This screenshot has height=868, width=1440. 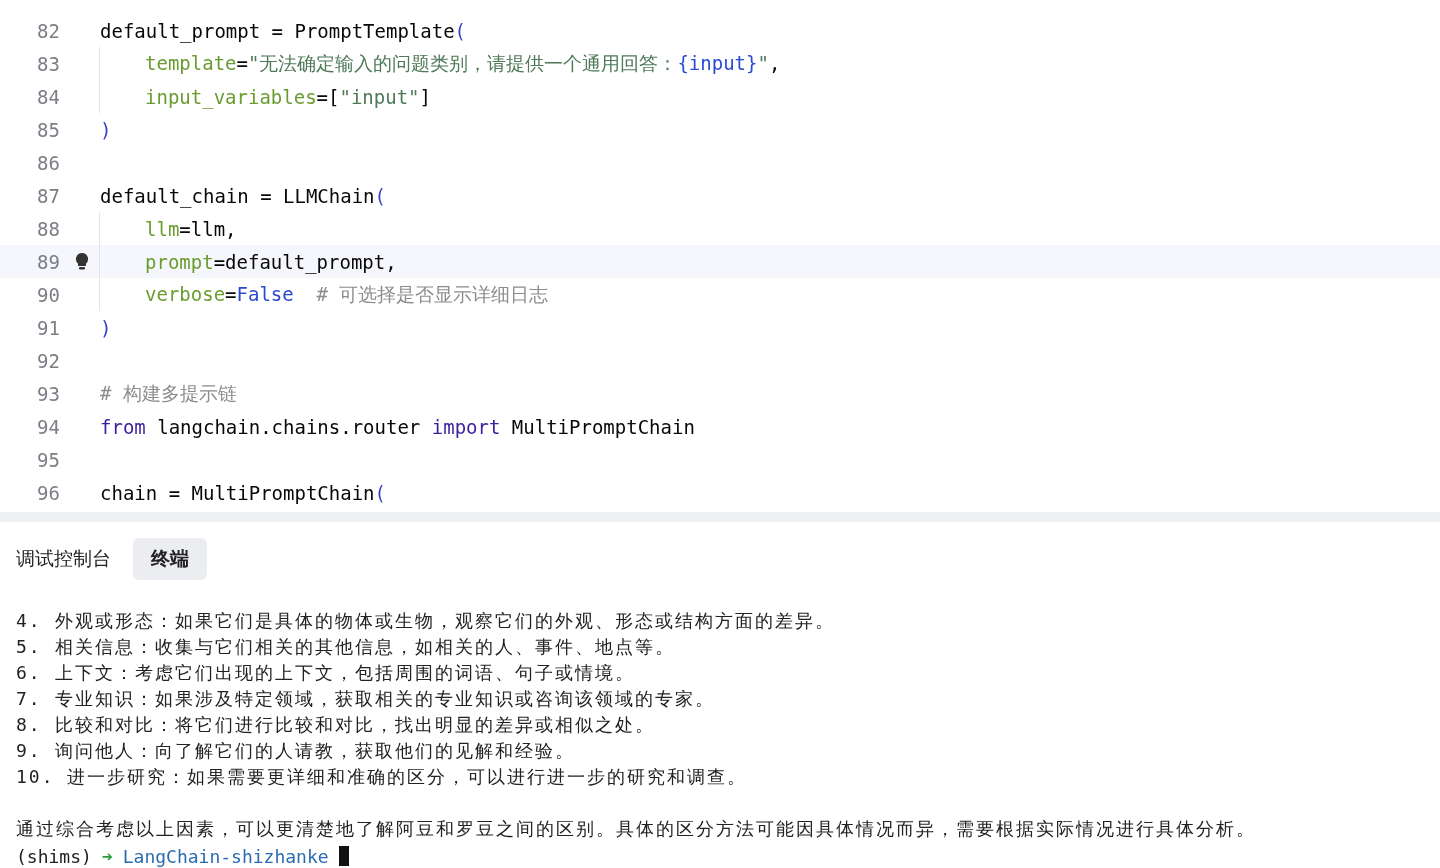 I want to click on line-number: 91, so click(x=48, y=327).